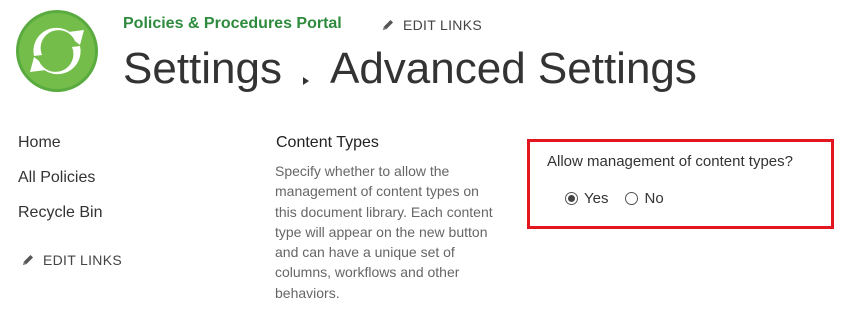 Image resolution: width=849 pixels, height=313 pixels. Describe the element at coordinates (202, 69) in the screenshot. I see `breadcrumb-settings: Settings` at that location.